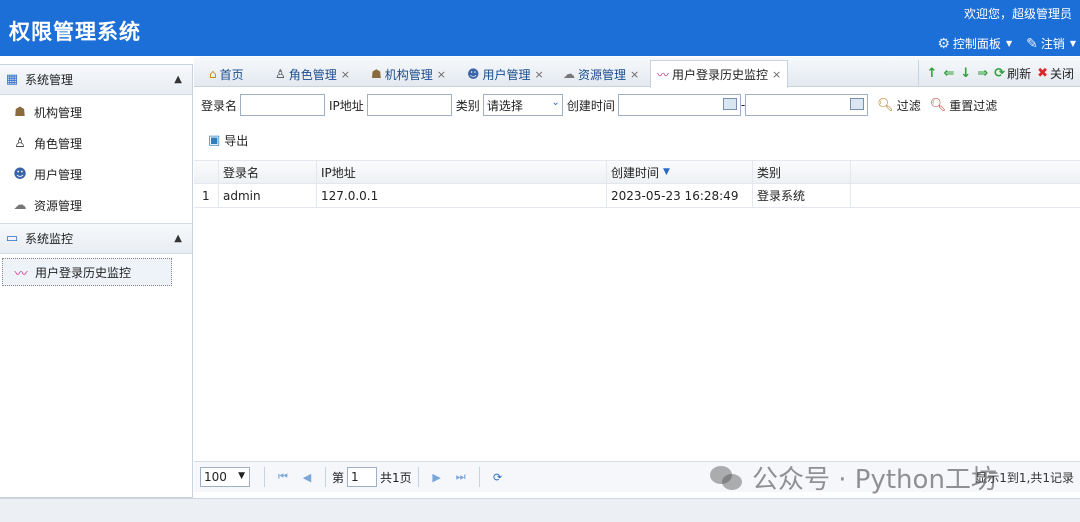 The width and height of the screenshot is (1080, 522). I want to click on sidebar-group-system-management: ▦ 系统管理 ▲, so click(96, 80).